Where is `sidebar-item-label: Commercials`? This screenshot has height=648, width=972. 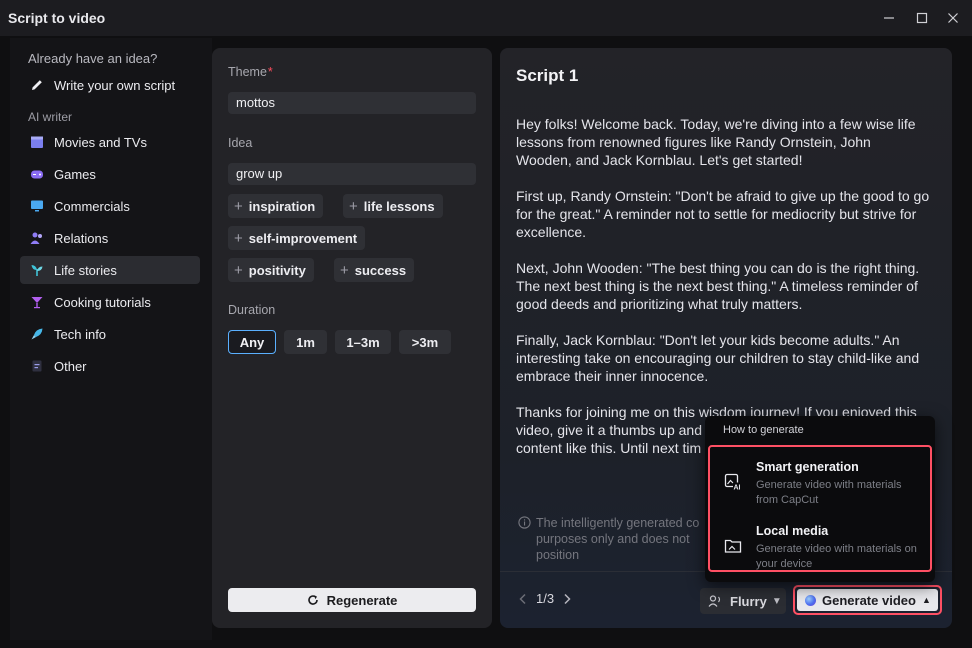 sidebar-item-label: Commercials is located at coordinates (92, 206).